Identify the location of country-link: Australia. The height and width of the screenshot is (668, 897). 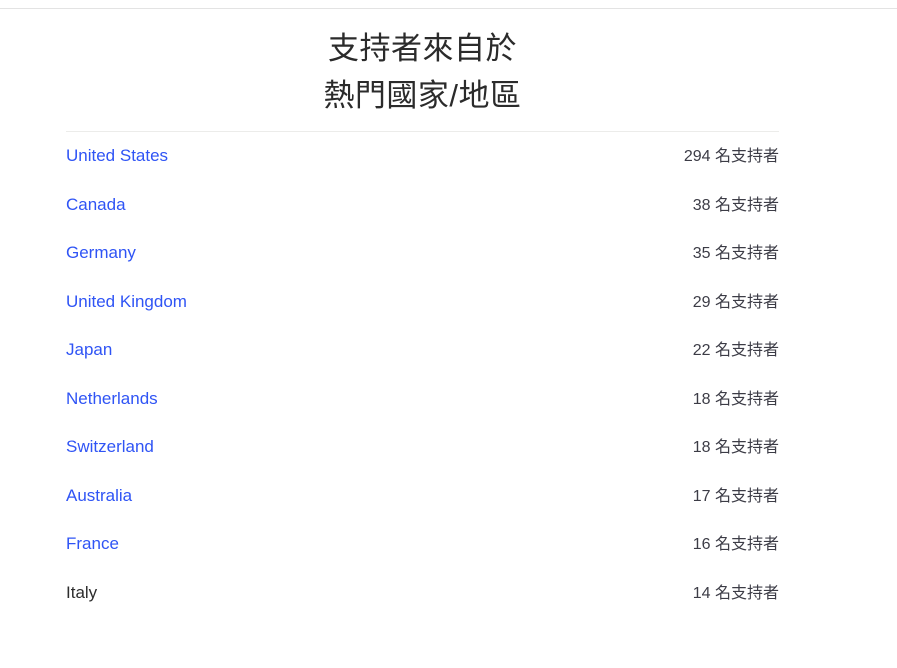
(99, 496).